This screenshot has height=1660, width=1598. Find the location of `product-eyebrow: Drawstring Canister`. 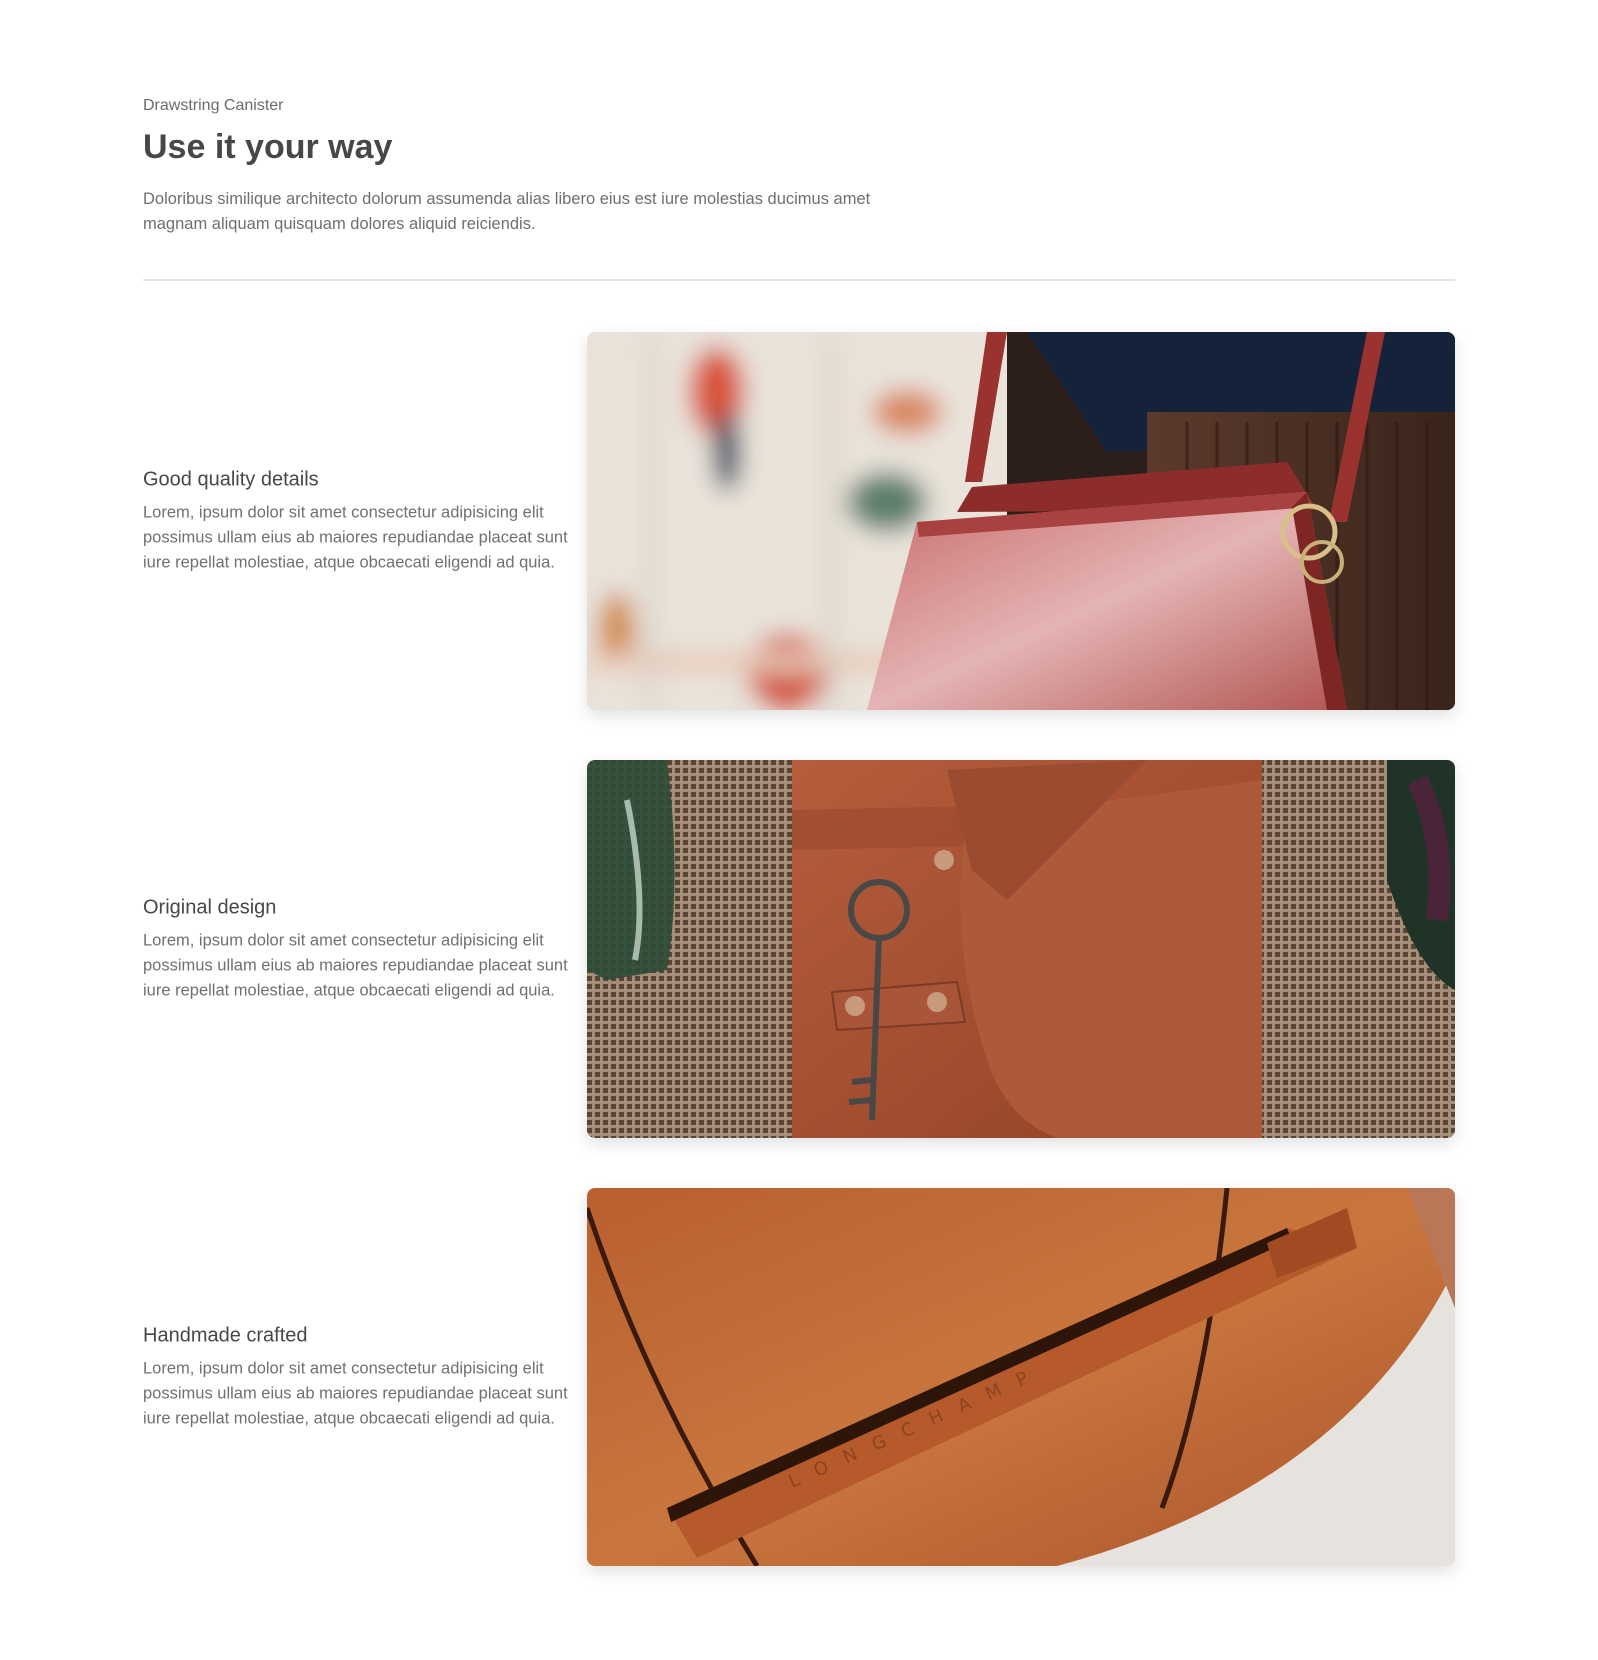

product-eyebrow: Drawstring Canister is located at coordinates (213, 105).